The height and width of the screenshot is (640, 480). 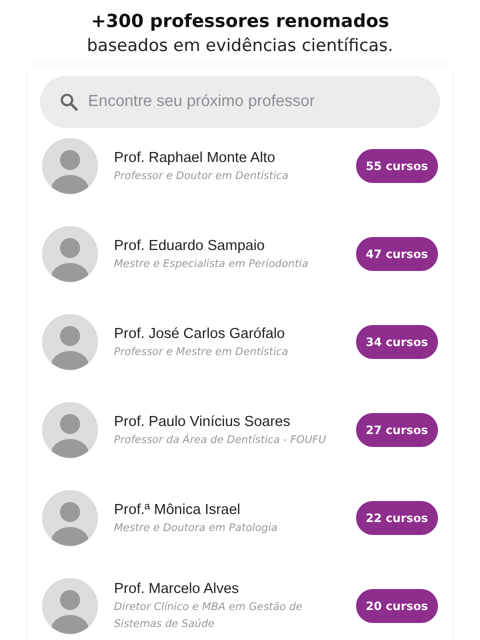 What do you see at coordinates (397, 518) in the screenshot?
I see `courses-button: 22 cursos` at bounding box center [397, 518].